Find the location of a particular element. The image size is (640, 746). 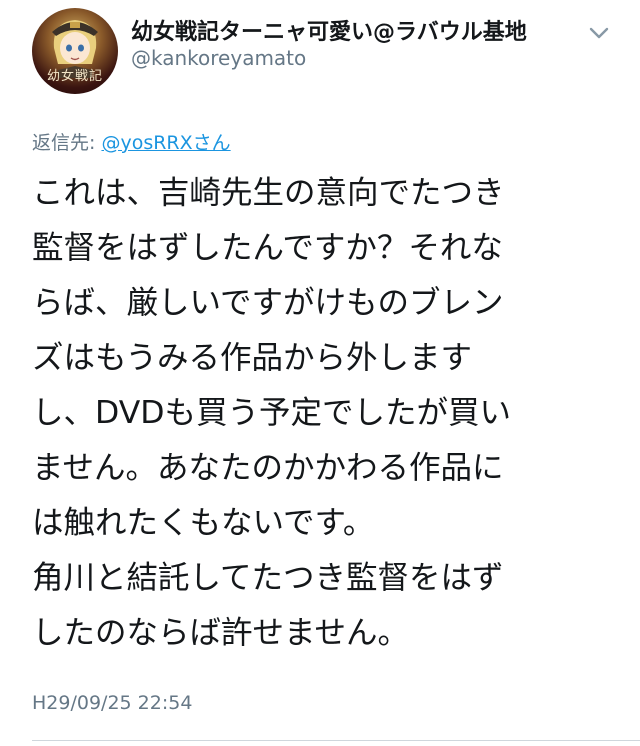

chevron-down-icon is located at coordinates (599, 33).